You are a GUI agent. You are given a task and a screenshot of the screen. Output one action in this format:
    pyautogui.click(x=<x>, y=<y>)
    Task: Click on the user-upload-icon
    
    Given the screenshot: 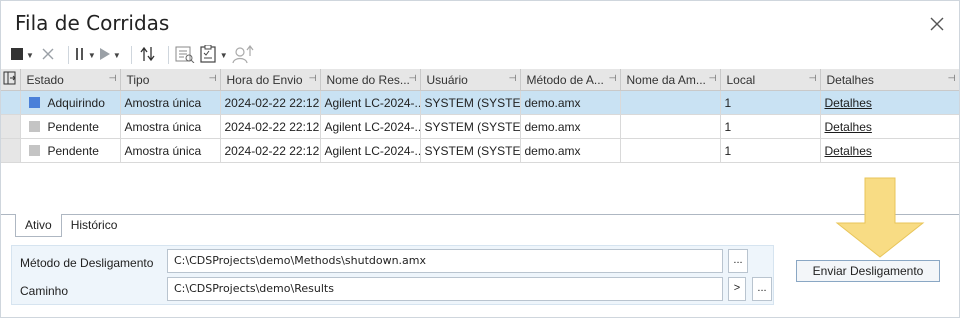 What is the action you would take?
    pyautogui.click(x=243, y=55)
    